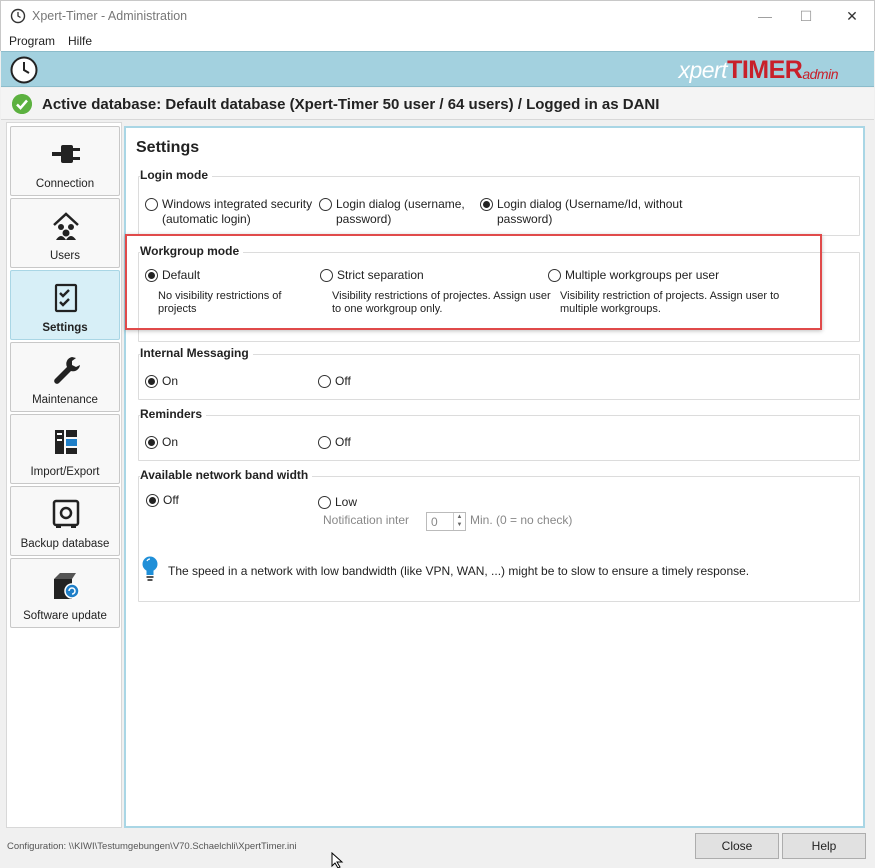 This screenshot has height=868, width=875. I want to click on notification-interval-label: Notification inter, so click(366, 520).